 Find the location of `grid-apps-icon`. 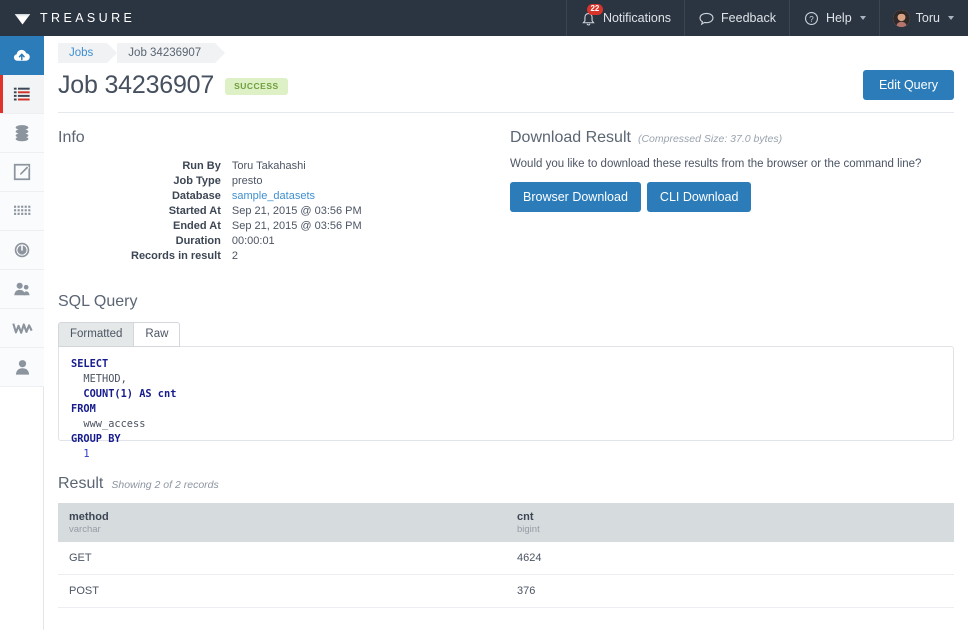

grid-apps-icon is located at coordinates (22, 211).